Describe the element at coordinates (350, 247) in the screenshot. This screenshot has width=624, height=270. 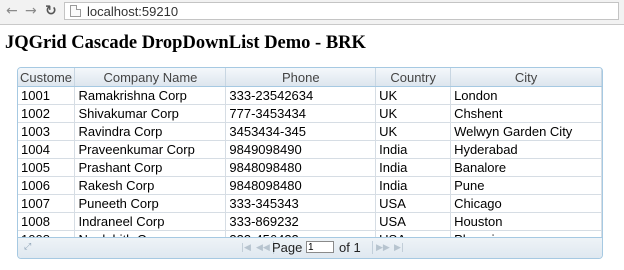
I see `page-count-label: of 1` at that location.